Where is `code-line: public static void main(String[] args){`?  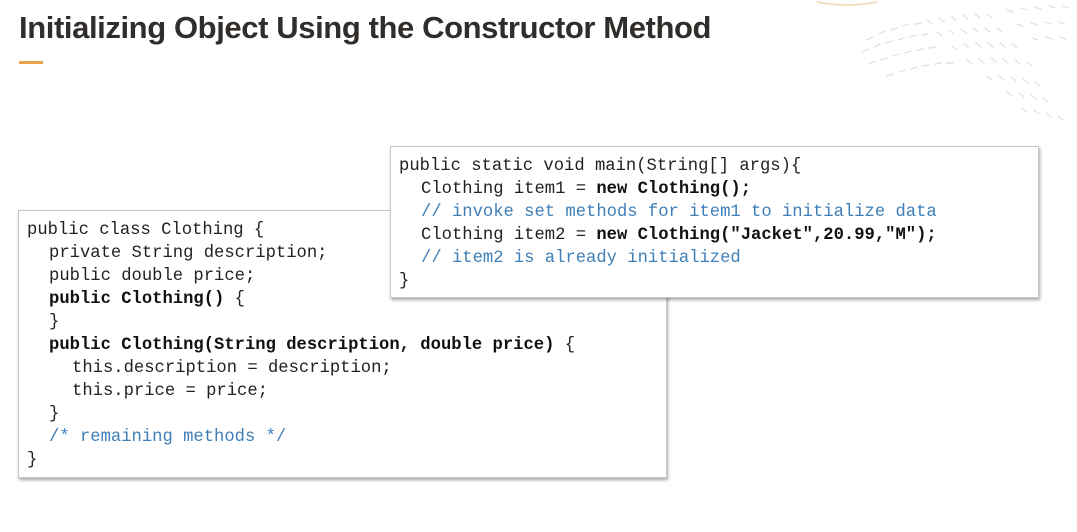 code-line: public static void main(String[] args){ is located at coordinates (718, 166).